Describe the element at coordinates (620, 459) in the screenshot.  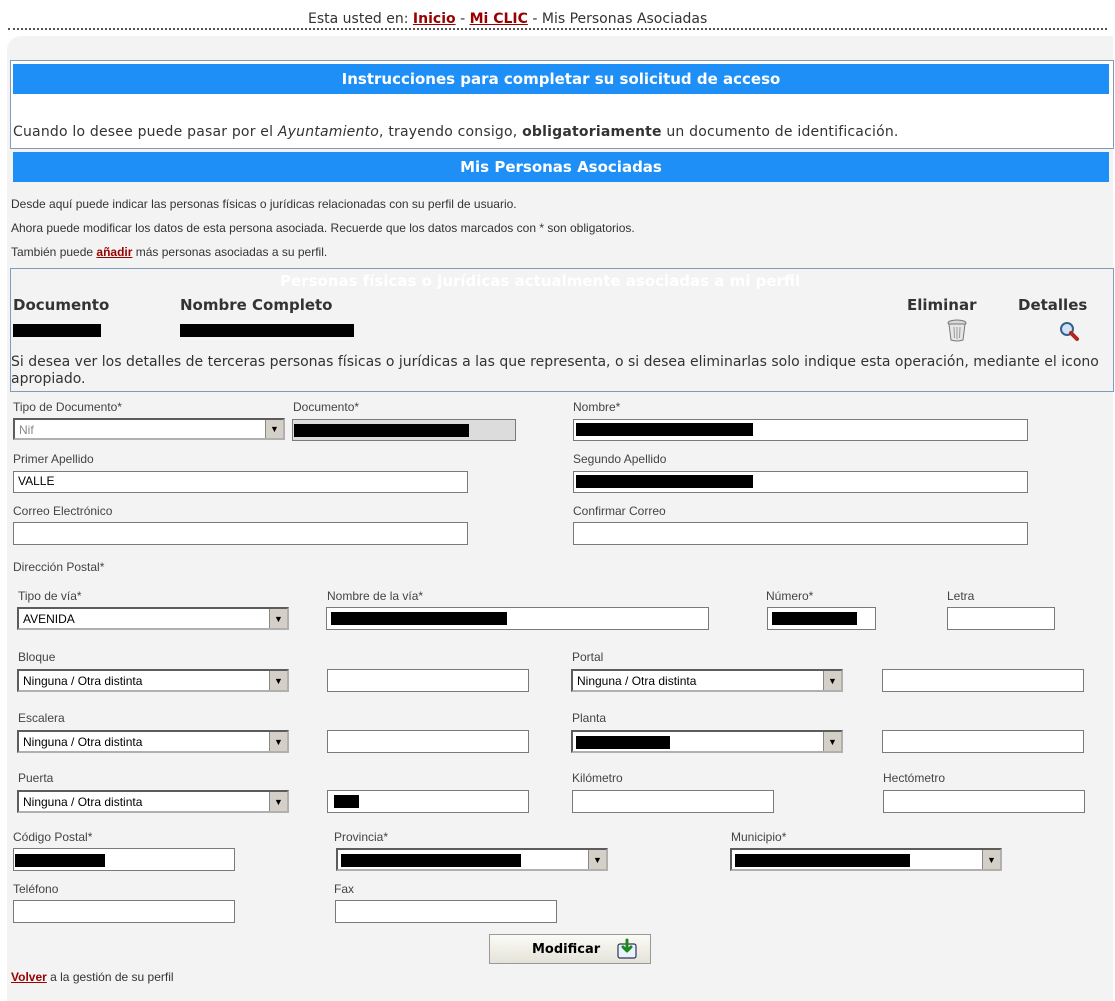
I see `label-segundo-apellido: Segundo Apellido` at that location.